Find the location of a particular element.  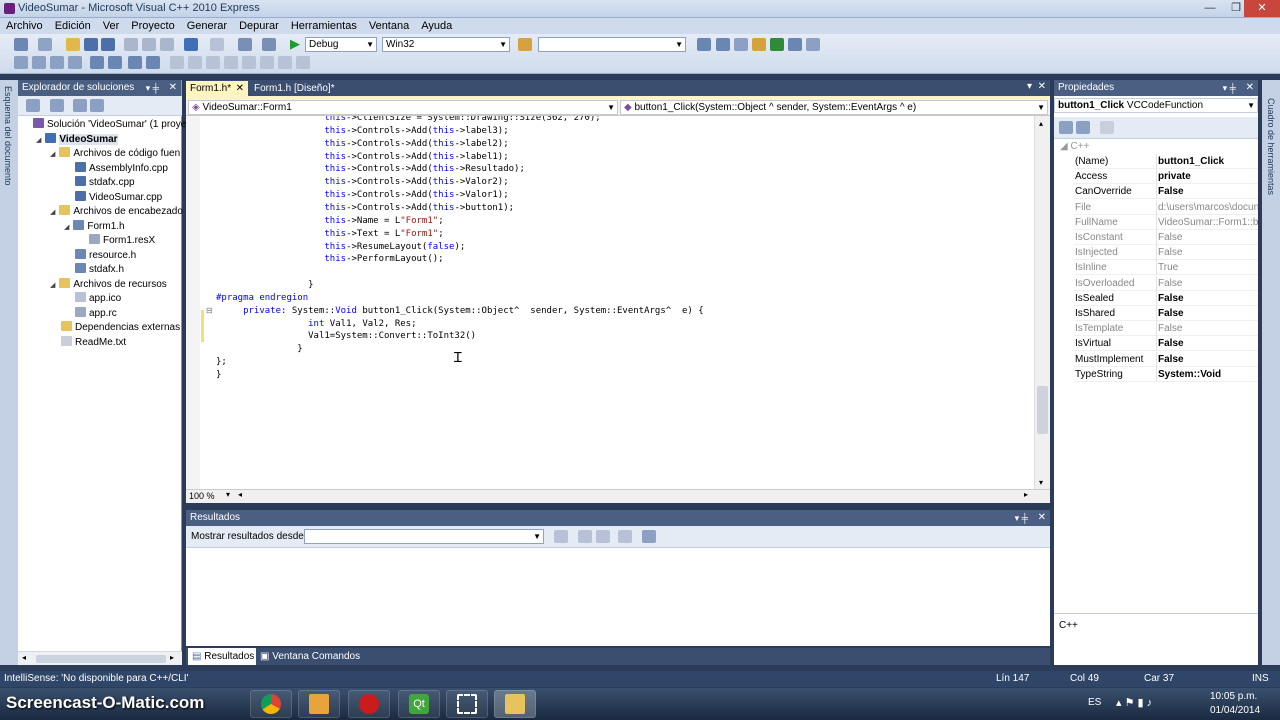

zoom-level: 100 % is located at coordinates (202, 496).